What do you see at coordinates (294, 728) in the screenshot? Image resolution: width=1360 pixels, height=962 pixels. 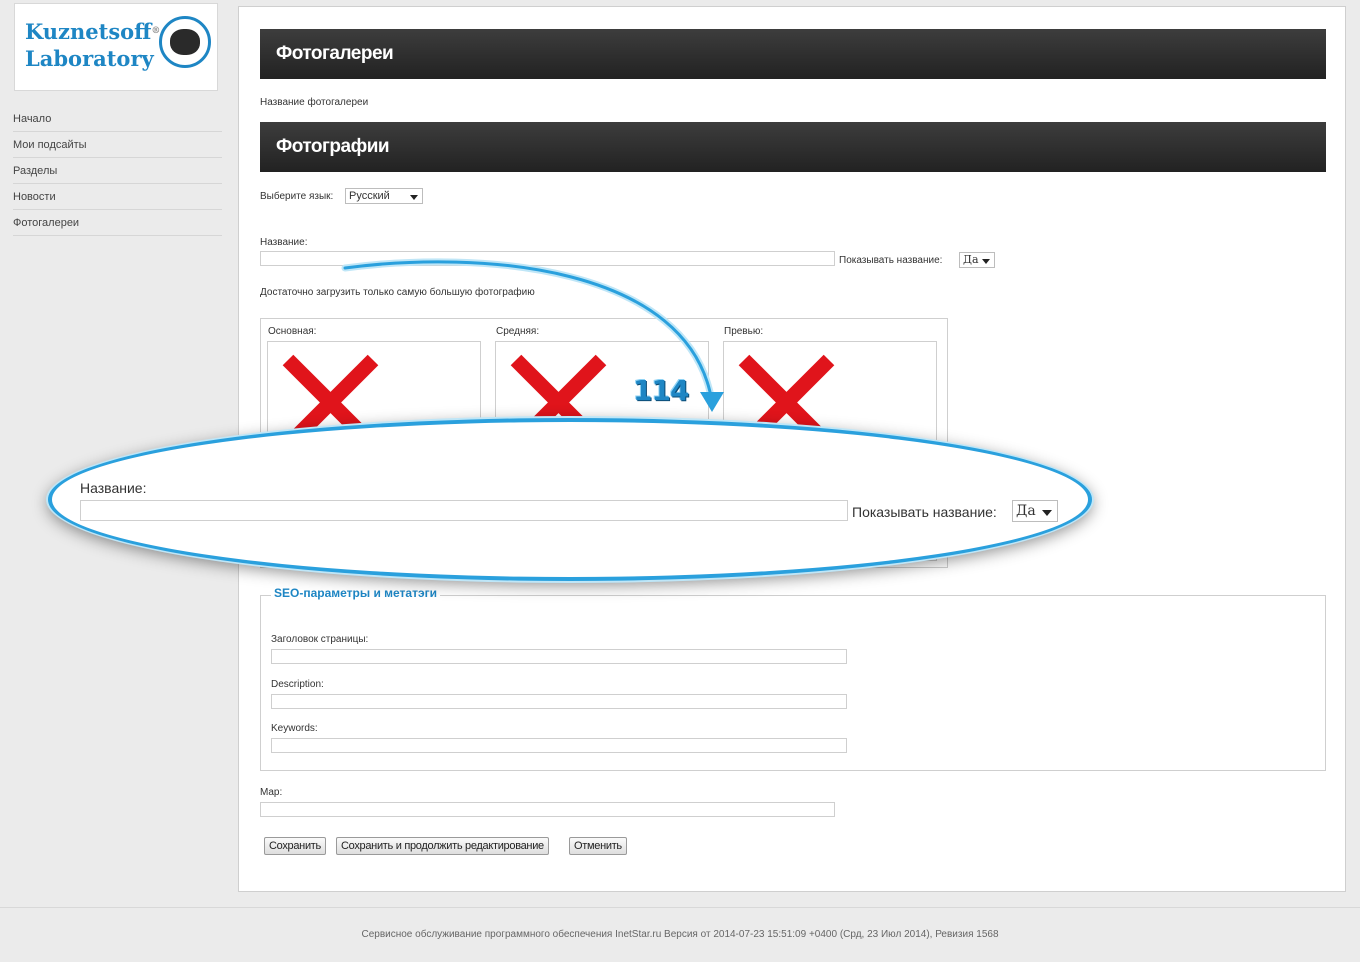 I see `keywords-label: Keywords:` at bounding box center [294, 728].